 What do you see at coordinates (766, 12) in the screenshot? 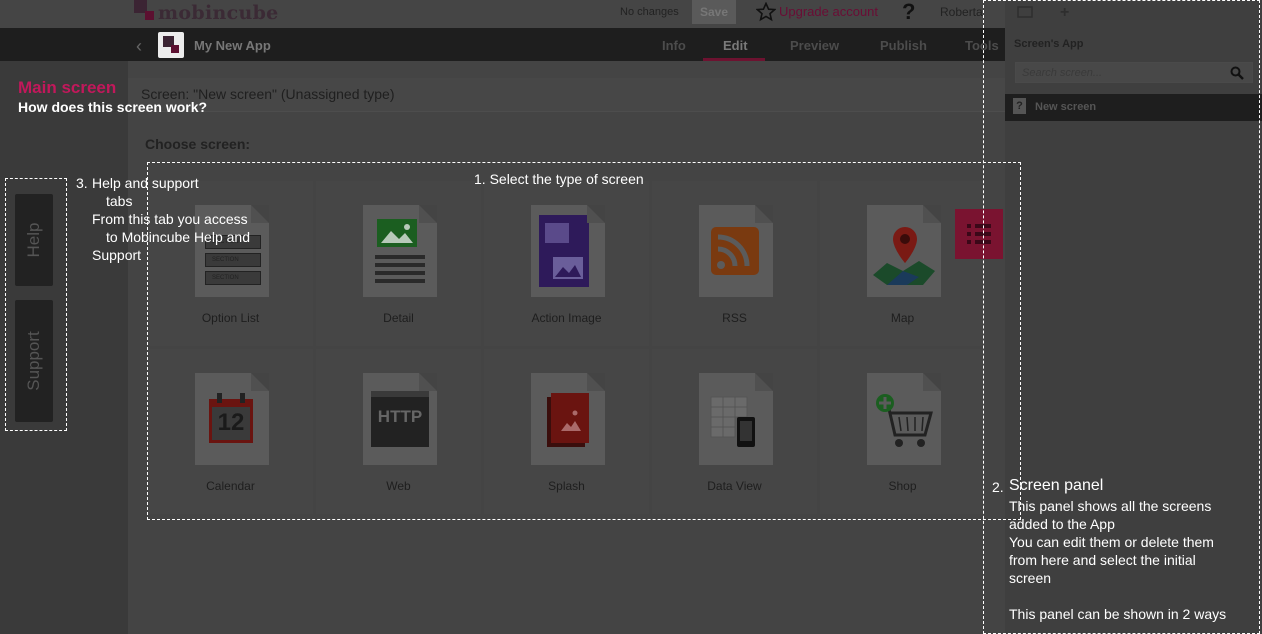
I see `star-icon` at bounding box center [766, 12].